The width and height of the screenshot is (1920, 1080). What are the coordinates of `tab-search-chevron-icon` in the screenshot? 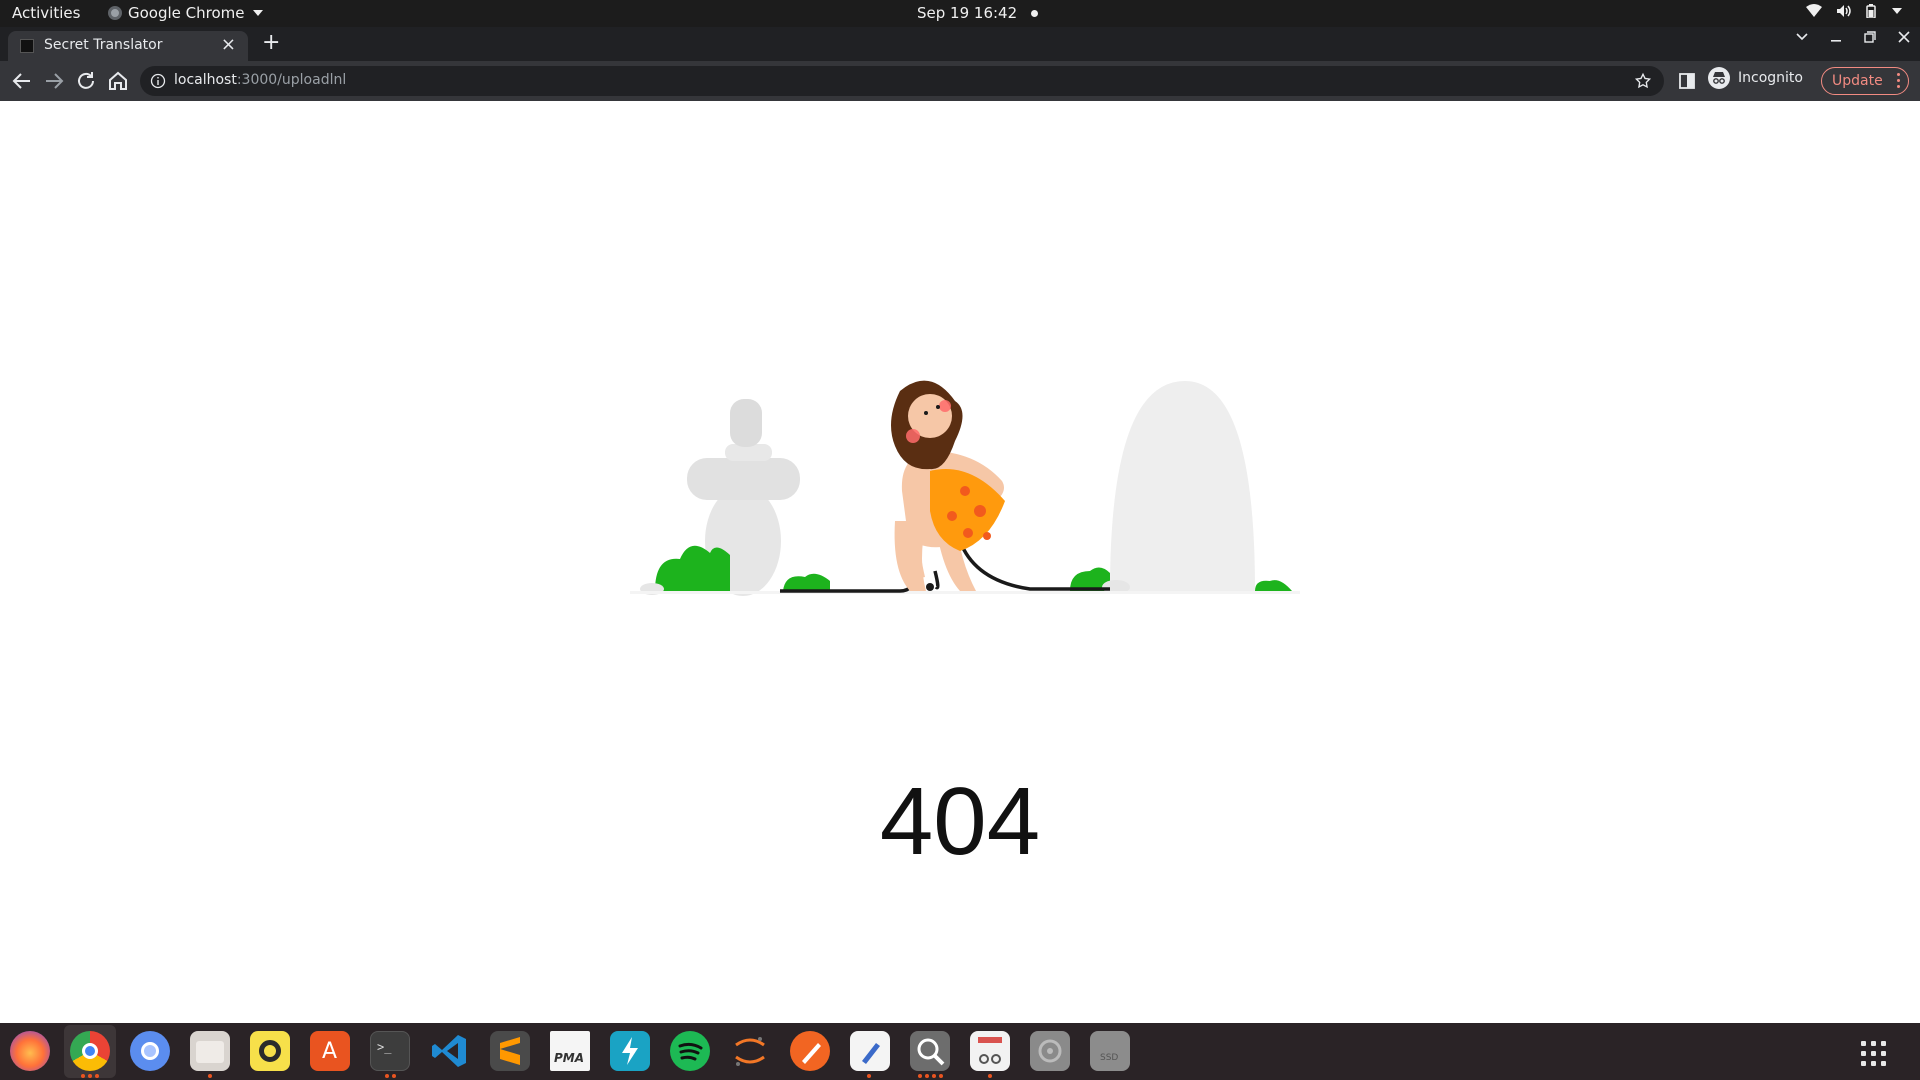 It's located at (1802, 37).